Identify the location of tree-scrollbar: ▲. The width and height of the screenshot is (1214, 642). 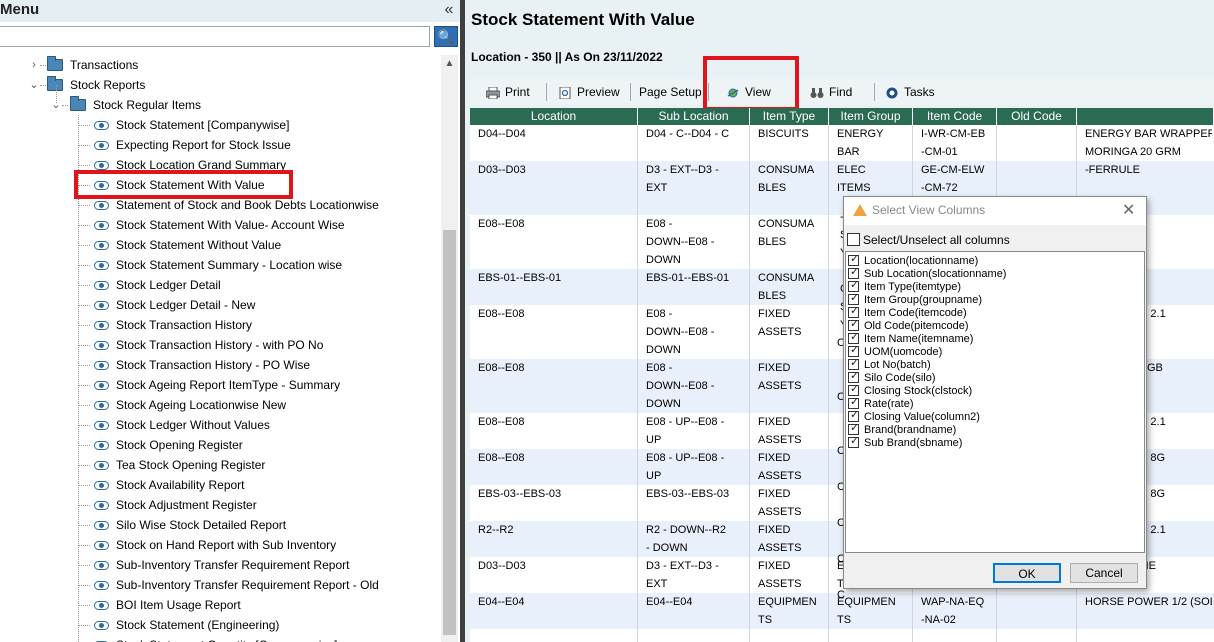
(449, 348).